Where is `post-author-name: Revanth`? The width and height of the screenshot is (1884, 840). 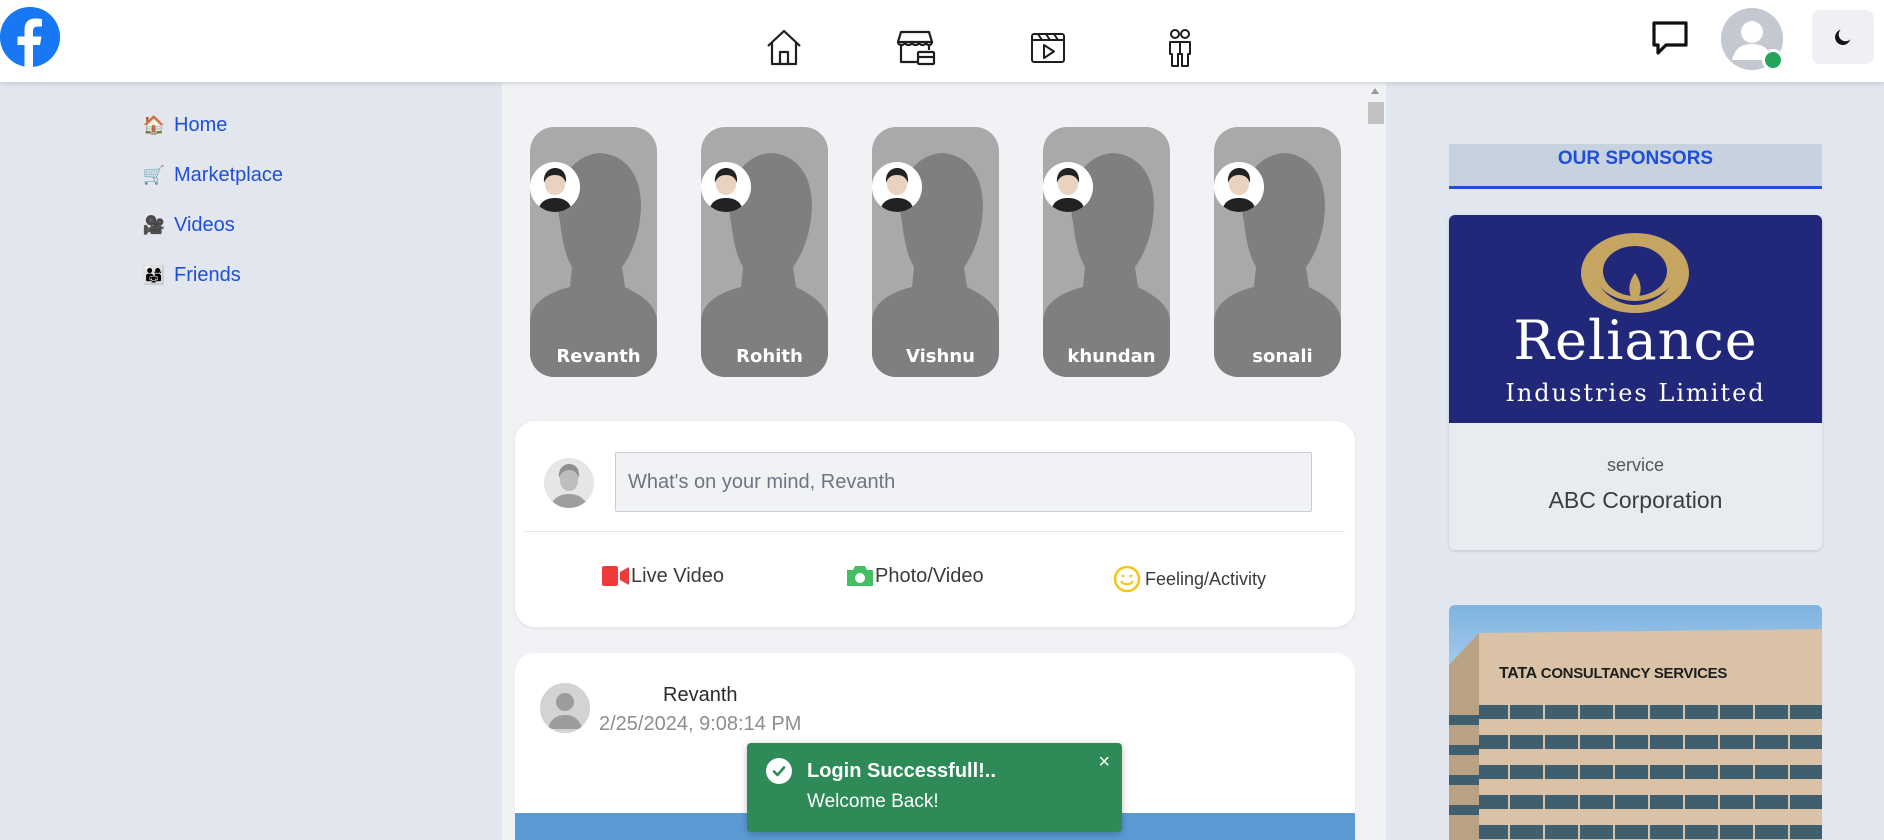
post-author-name: Revanth is located at coordinates (700, 695).